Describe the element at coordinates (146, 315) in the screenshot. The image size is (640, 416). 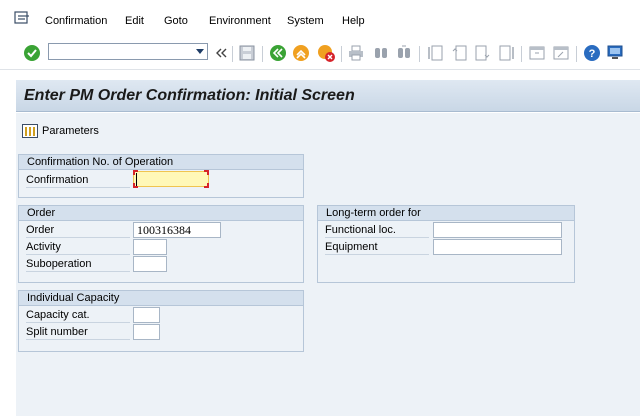
I see `capacity-cat-field` at that location.